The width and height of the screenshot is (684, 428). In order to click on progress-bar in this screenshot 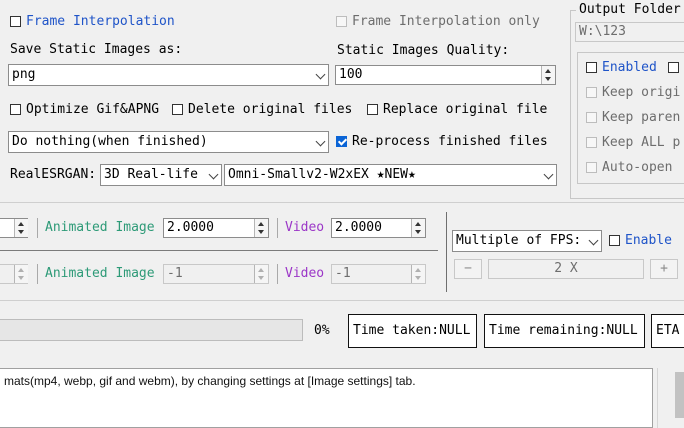, I will do `click(151, 330)`.